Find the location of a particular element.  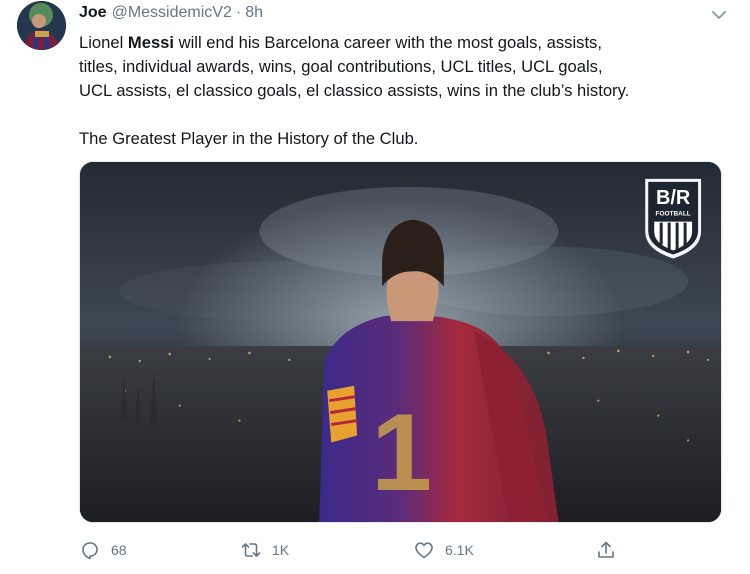

share-icon is located at coordinates (606, 550).